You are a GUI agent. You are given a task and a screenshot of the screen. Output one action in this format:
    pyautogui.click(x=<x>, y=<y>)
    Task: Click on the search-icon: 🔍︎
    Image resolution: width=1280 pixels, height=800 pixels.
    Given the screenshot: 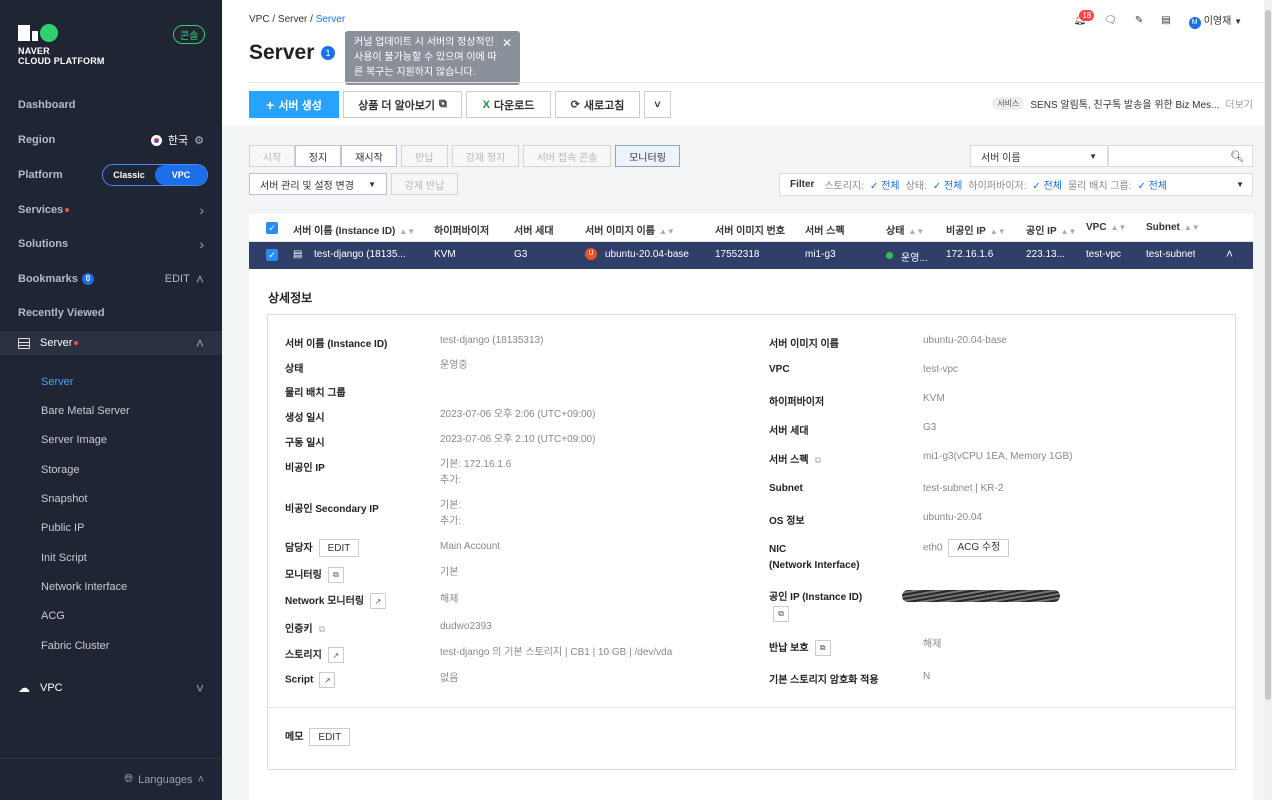 What is the action you would take?
    pyautogui.click(x=1237, y=156)
    